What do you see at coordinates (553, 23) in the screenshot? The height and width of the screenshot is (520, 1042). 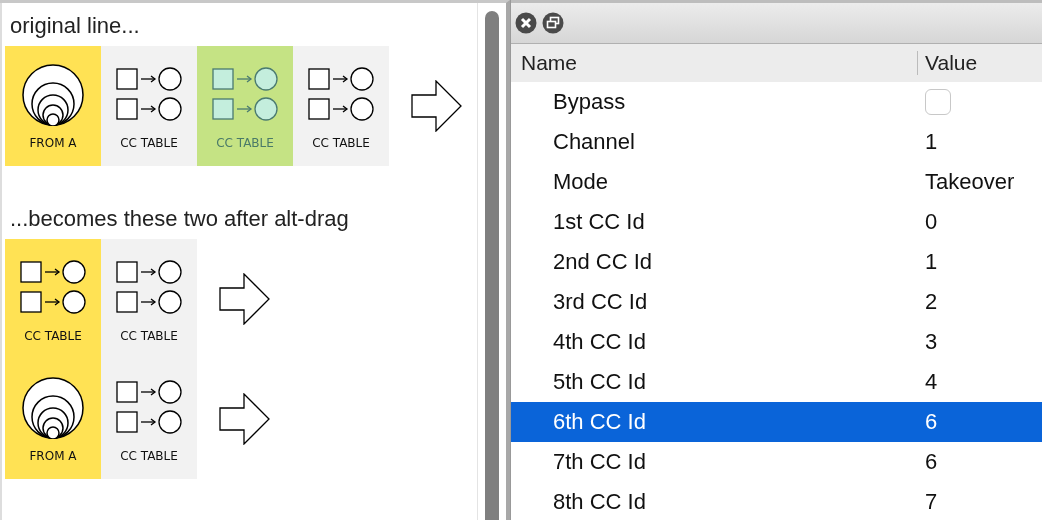 I see `restore-icon` at bounding box center [553, 23].